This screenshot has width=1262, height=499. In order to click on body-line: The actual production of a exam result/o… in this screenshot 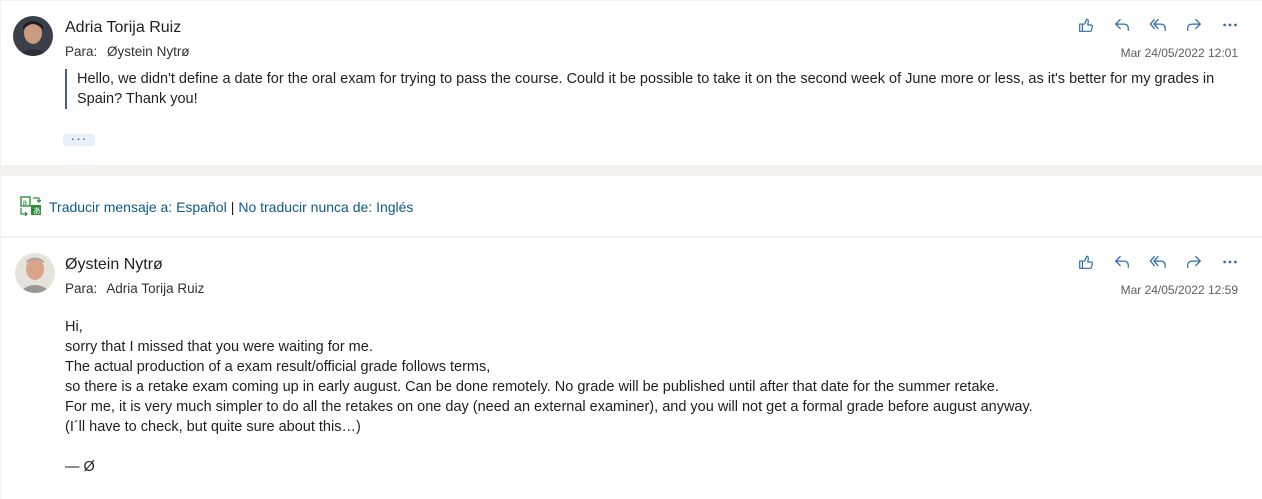, I will do `click(278, 367)`.